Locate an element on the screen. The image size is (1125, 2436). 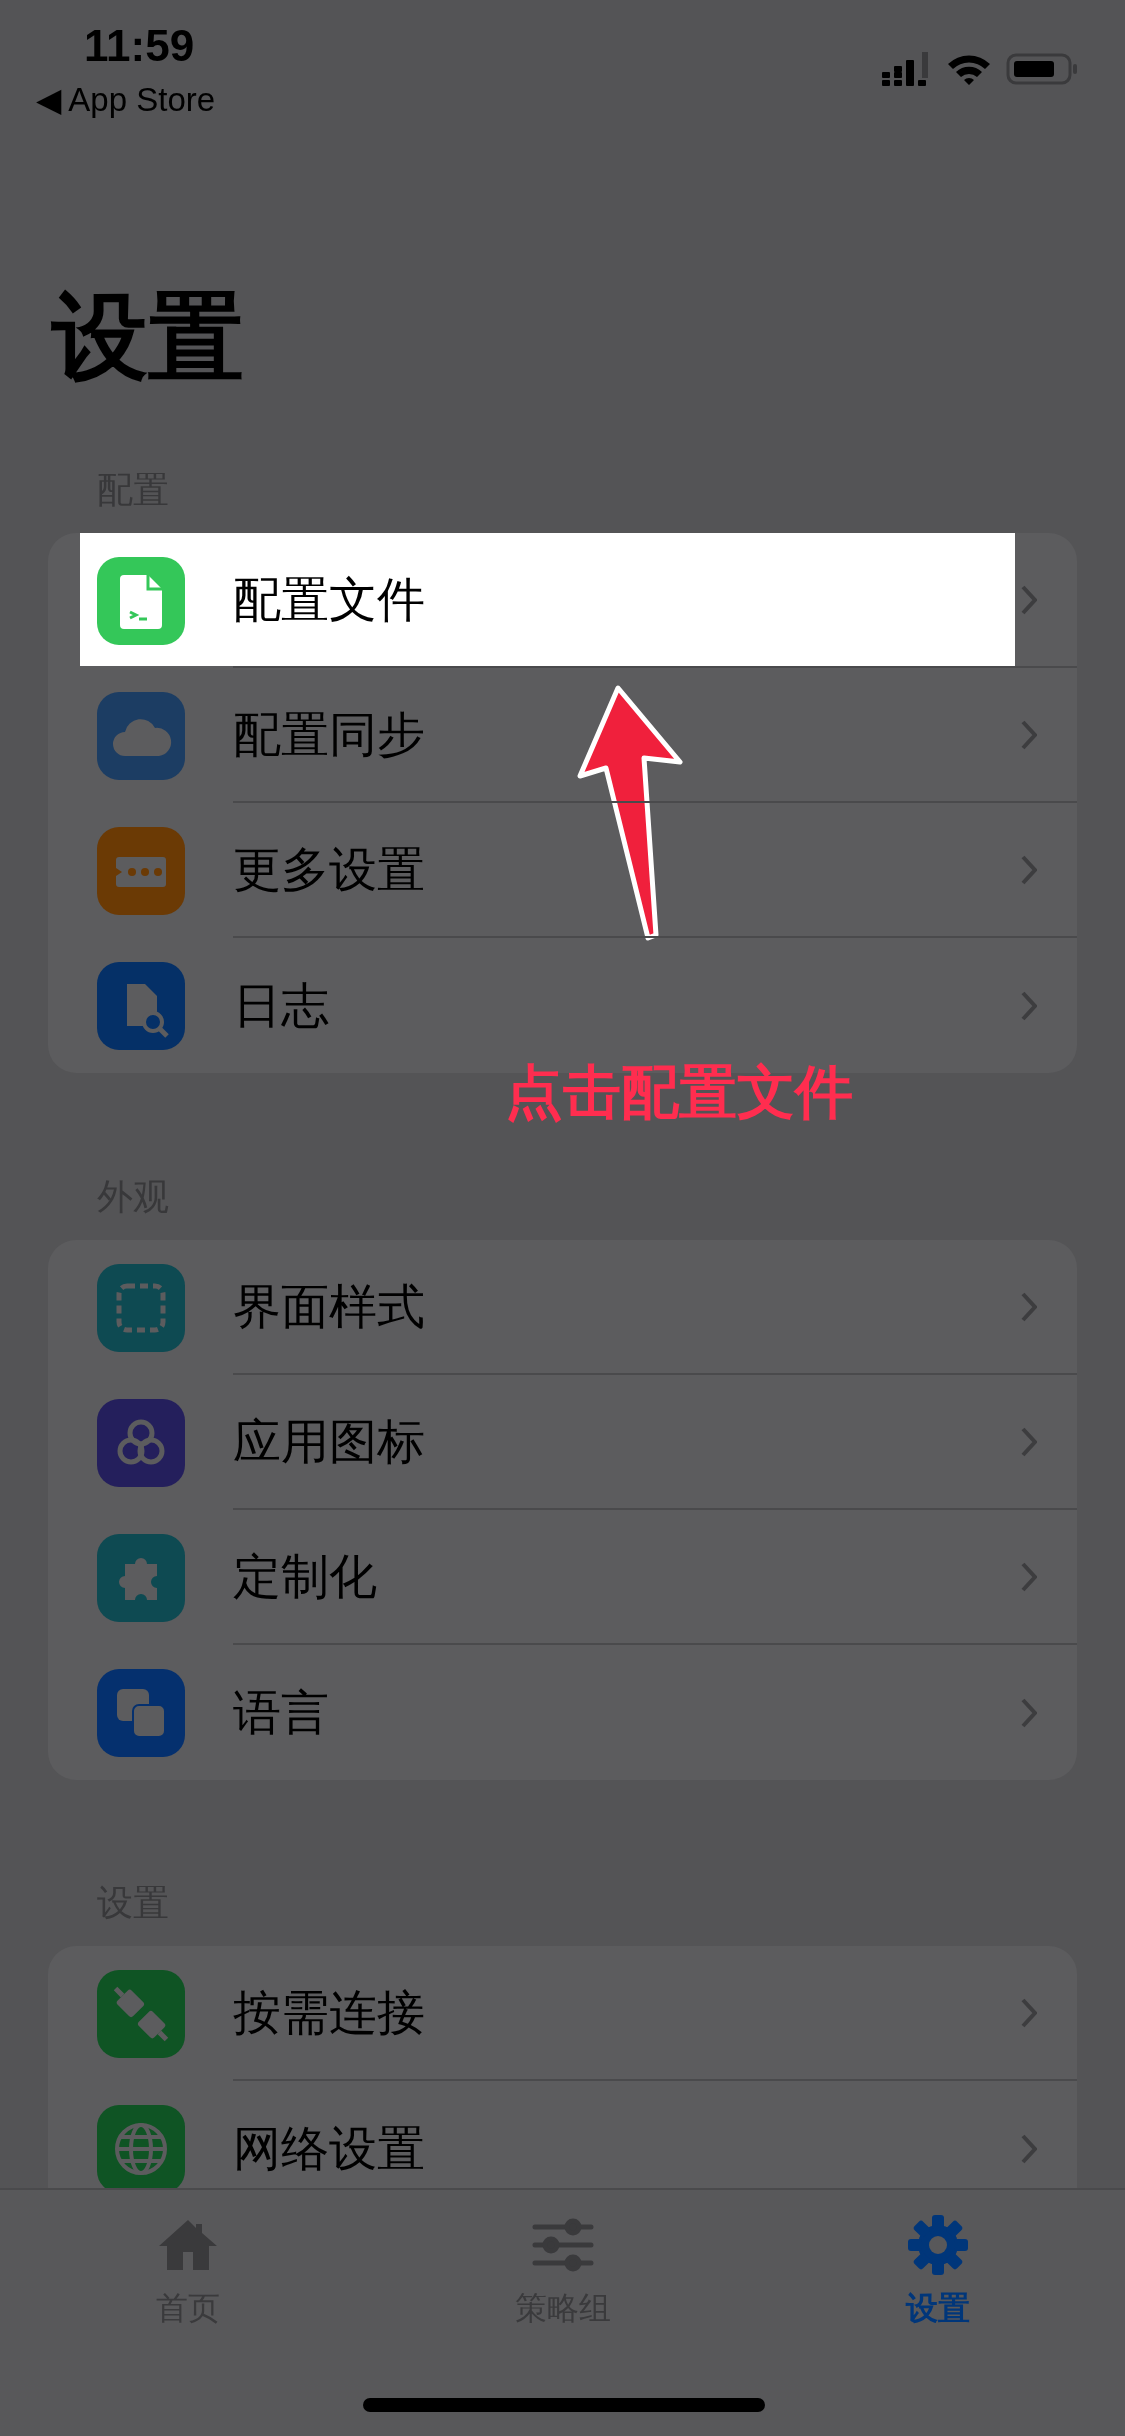
page-title: 设置 is located at coordinates (148, 337).